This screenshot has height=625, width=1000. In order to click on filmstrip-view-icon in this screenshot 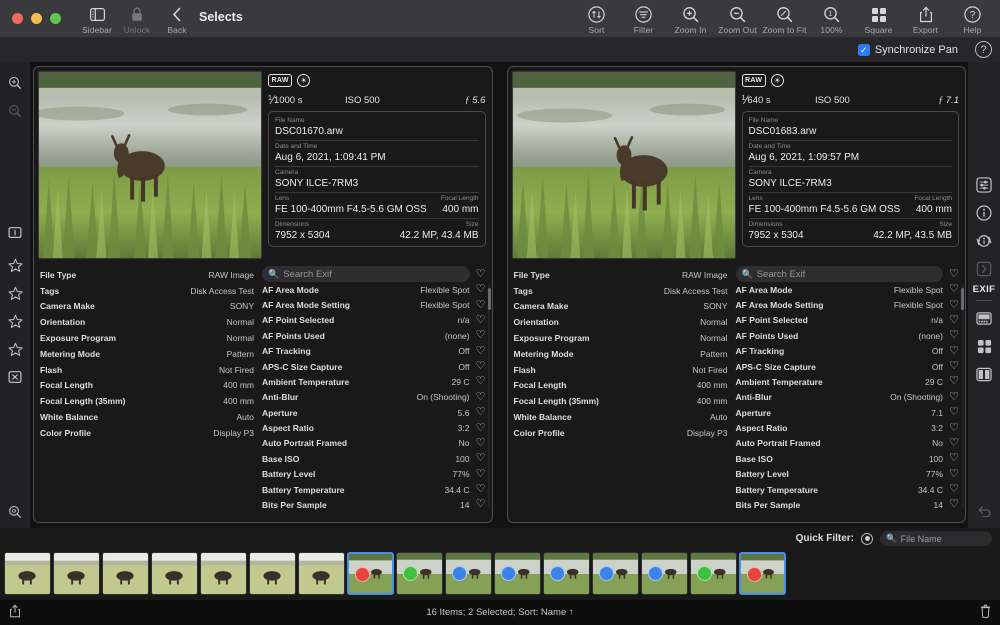, I will do `click(984, 318)`.